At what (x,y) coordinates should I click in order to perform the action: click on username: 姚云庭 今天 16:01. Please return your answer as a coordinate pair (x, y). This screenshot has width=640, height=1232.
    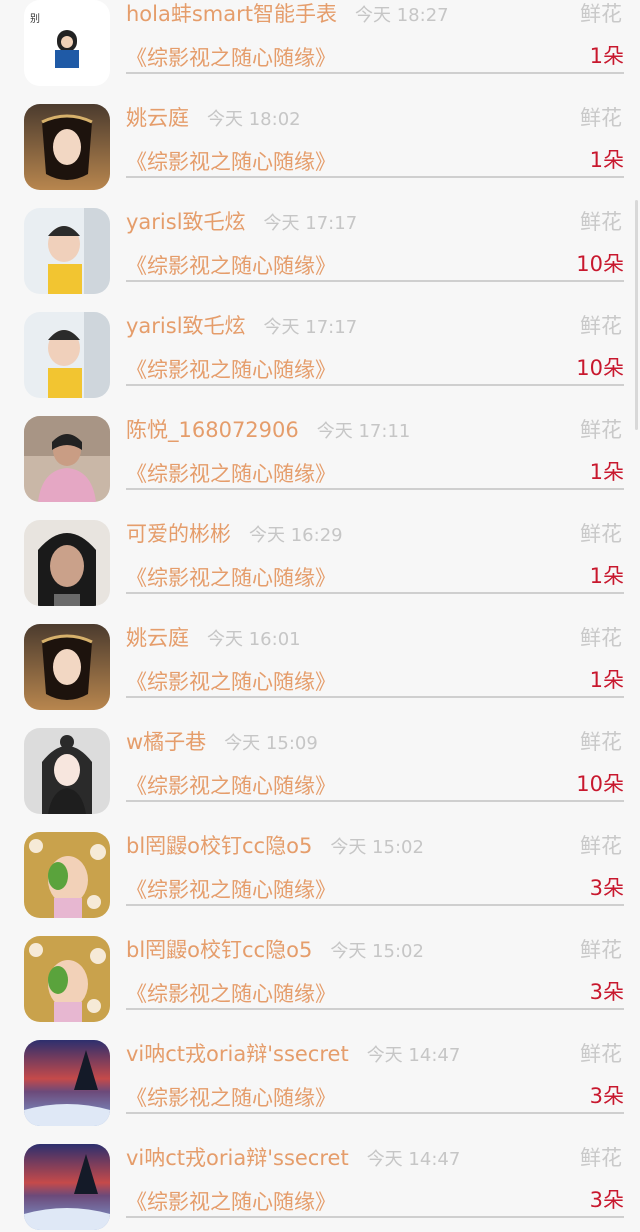
    Looking at the image, I should click on (213, 637).